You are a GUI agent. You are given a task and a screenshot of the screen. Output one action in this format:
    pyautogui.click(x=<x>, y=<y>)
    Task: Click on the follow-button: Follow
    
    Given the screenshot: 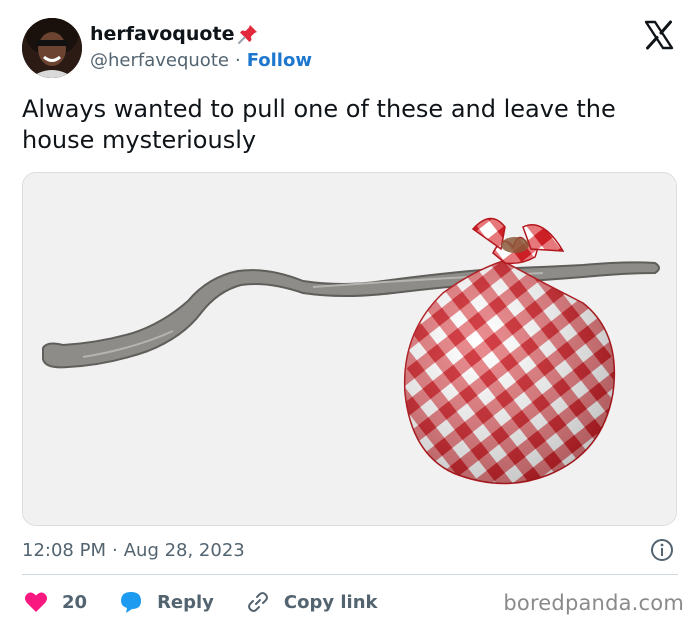 What is the action you would take?
    pyautogui.click(x=279, y=60)
    